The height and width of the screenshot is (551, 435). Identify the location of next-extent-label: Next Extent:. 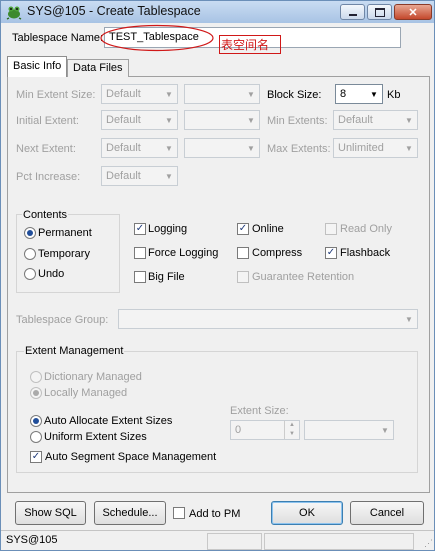
(46, 149).